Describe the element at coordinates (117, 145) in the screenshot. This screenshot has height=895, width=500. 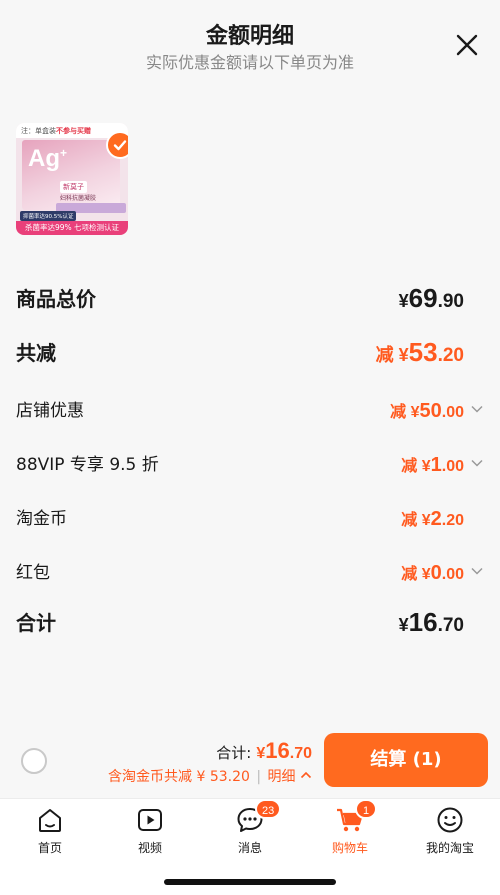
I see `selected-check-icon` at that location.